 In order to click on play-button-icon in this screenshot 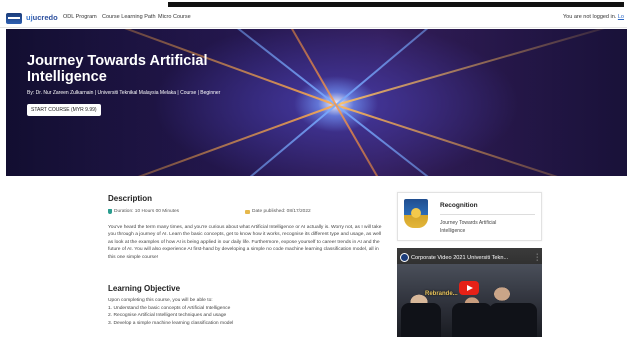, I will do `click(469, 288)`.